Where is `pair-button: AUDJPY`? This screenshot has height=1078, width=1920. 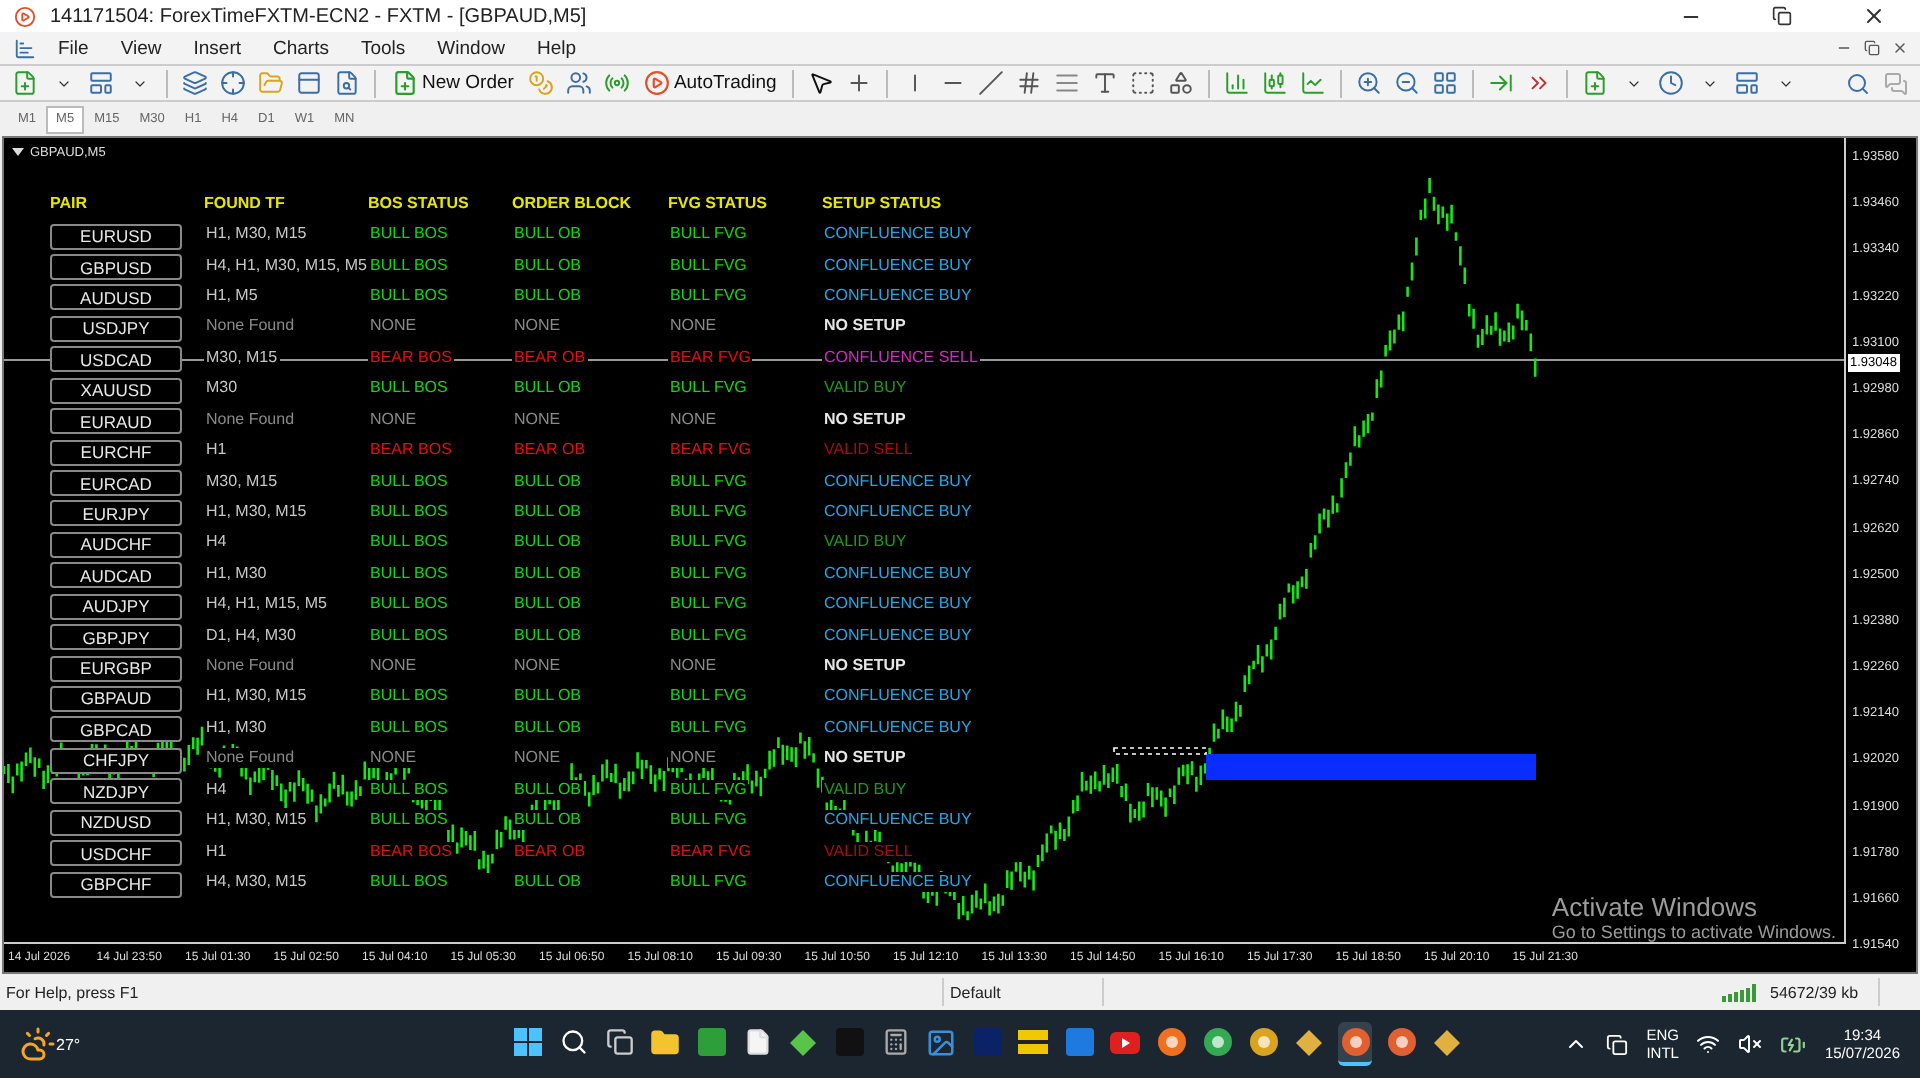
pair-button: AUDJPY is located at coordinates (116, 606).